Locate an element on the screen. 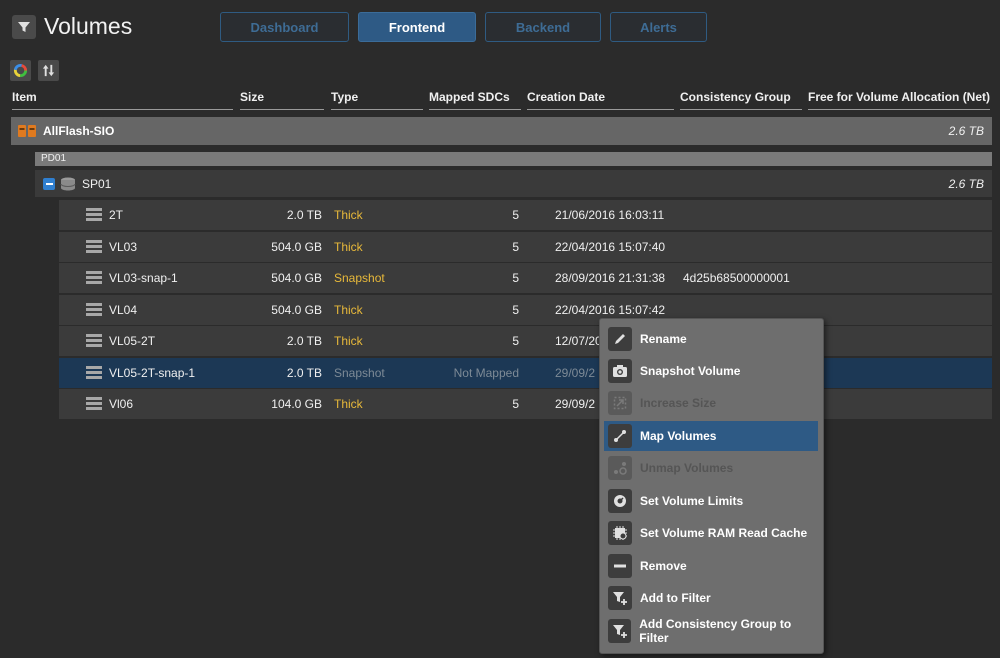 This screenshot has width=1000, height=658. filter-icon is located at coordinates (24, 27).